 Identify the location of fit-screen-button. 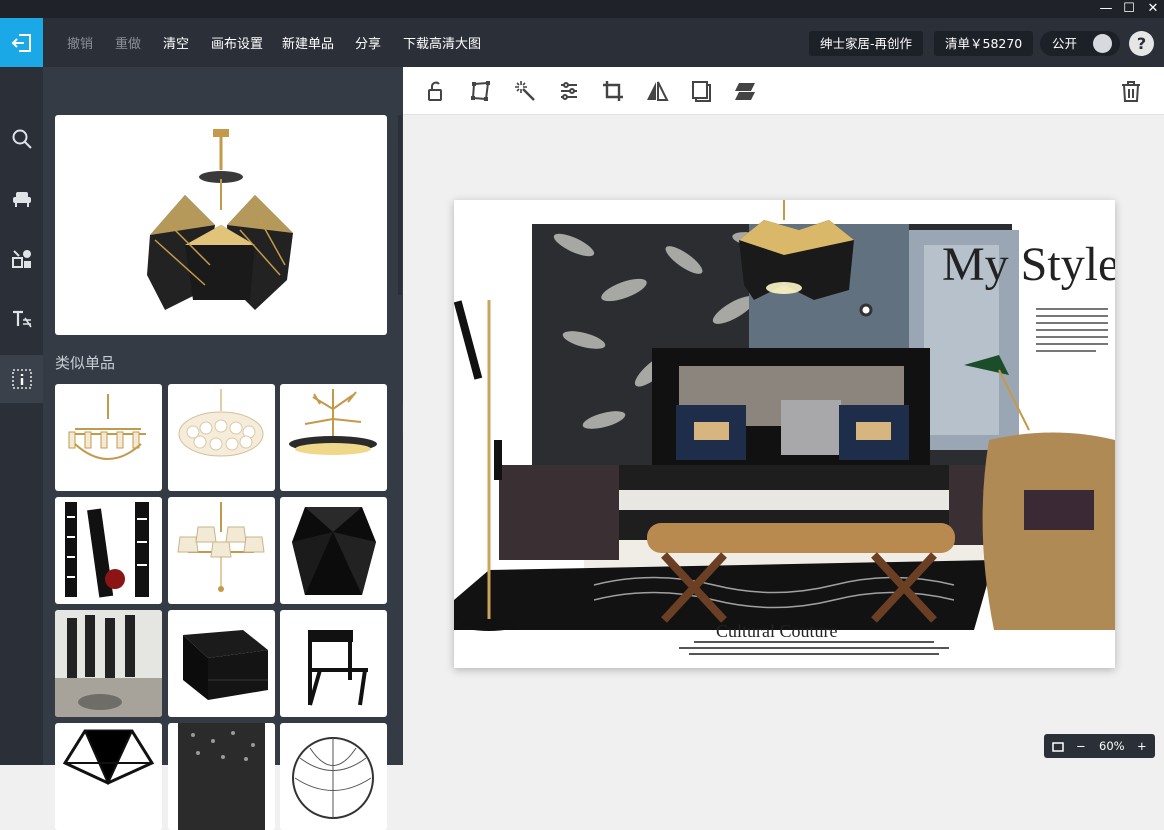
(1058, 746).